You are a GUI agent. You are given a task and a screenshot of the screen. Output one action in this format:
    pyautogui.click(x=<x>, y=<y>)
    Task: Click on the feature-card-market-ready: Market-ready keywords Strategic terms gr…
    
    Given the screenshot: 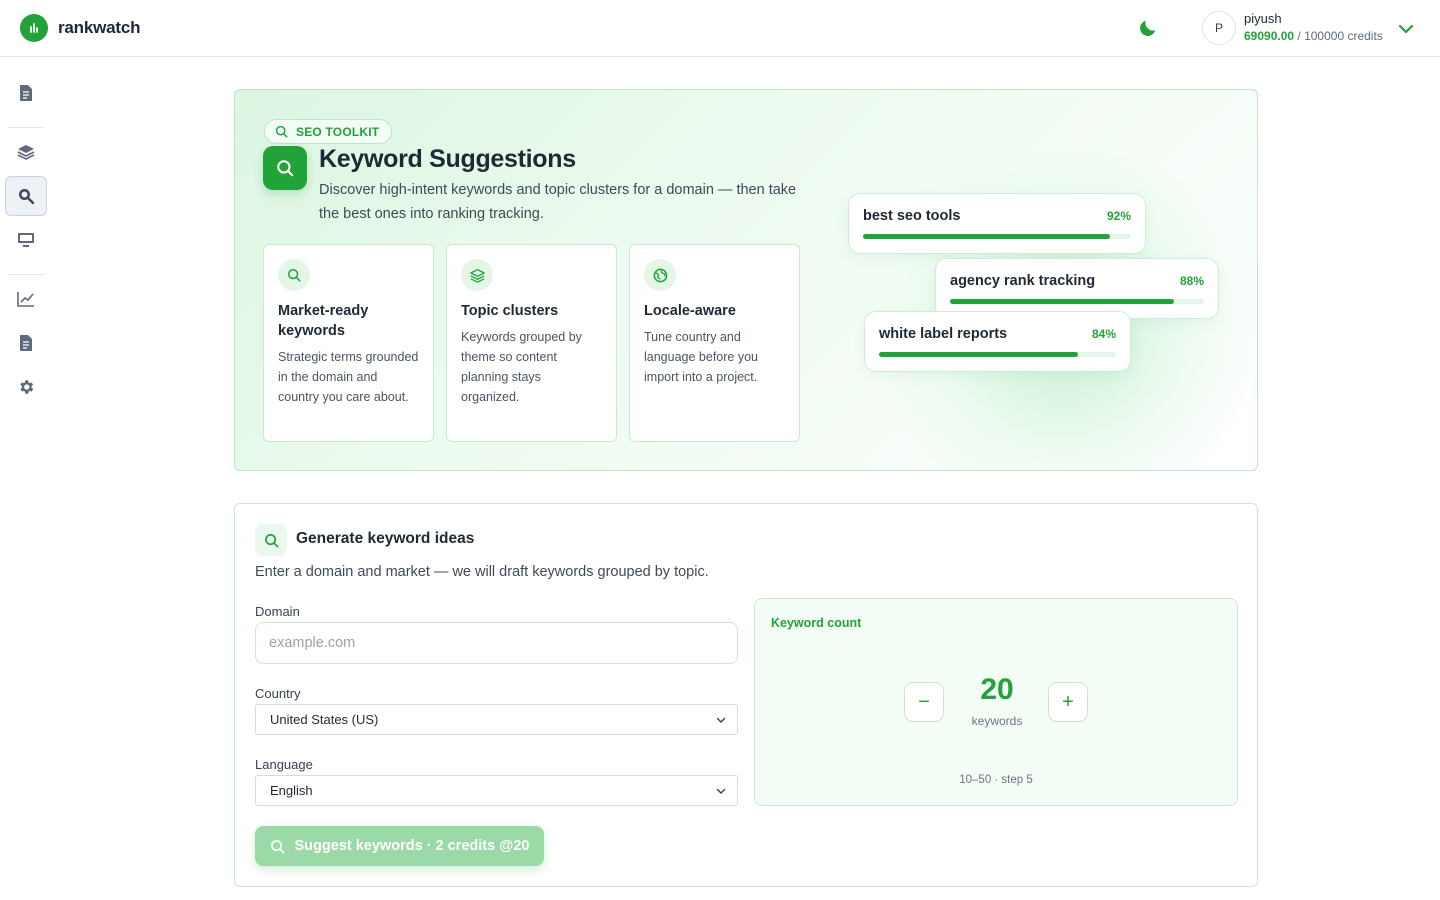 What is the action you would take?
    pyautogui.click(x=348, y=343)
    